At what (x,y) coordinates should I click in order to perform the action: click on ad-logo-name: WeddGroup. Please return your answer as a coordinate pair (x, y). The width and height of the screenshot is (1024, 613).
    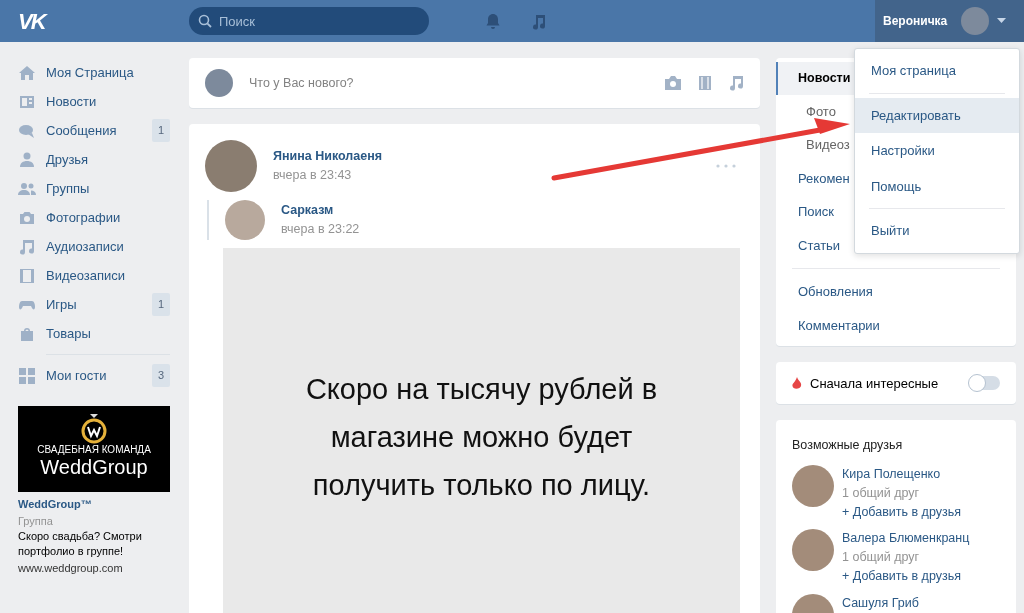
    Looking at the image, I should click on (94, 467).